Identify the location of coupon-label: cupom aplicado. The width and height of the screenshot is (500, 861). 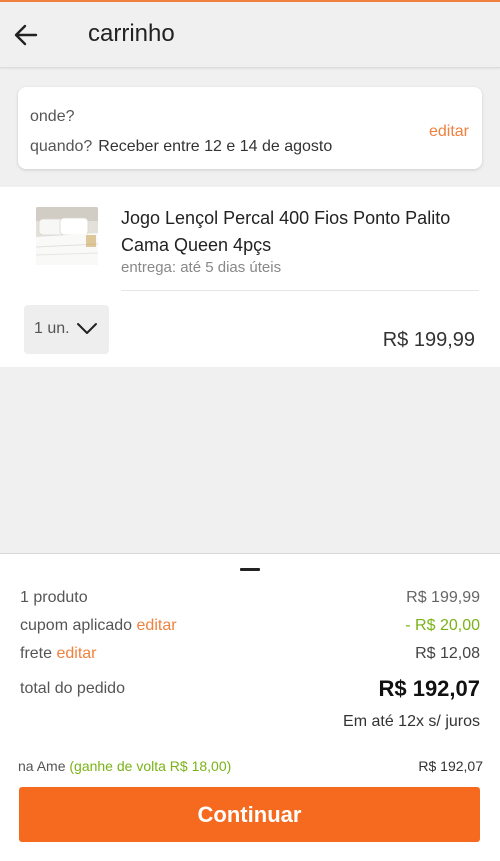
(76, 625).